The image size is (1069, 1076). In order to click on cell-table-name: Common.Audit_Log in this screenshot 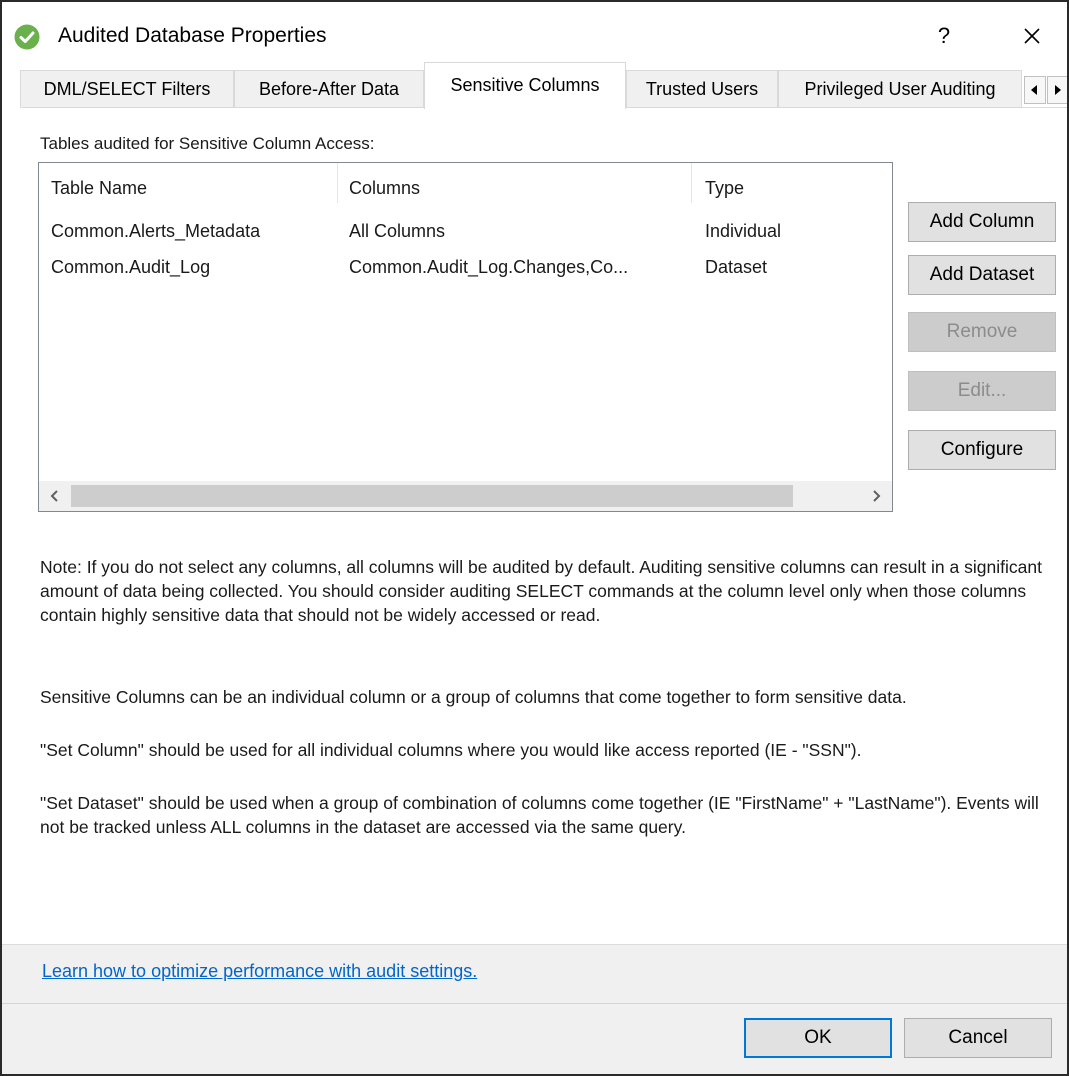, I will do `click(131, 267)`.